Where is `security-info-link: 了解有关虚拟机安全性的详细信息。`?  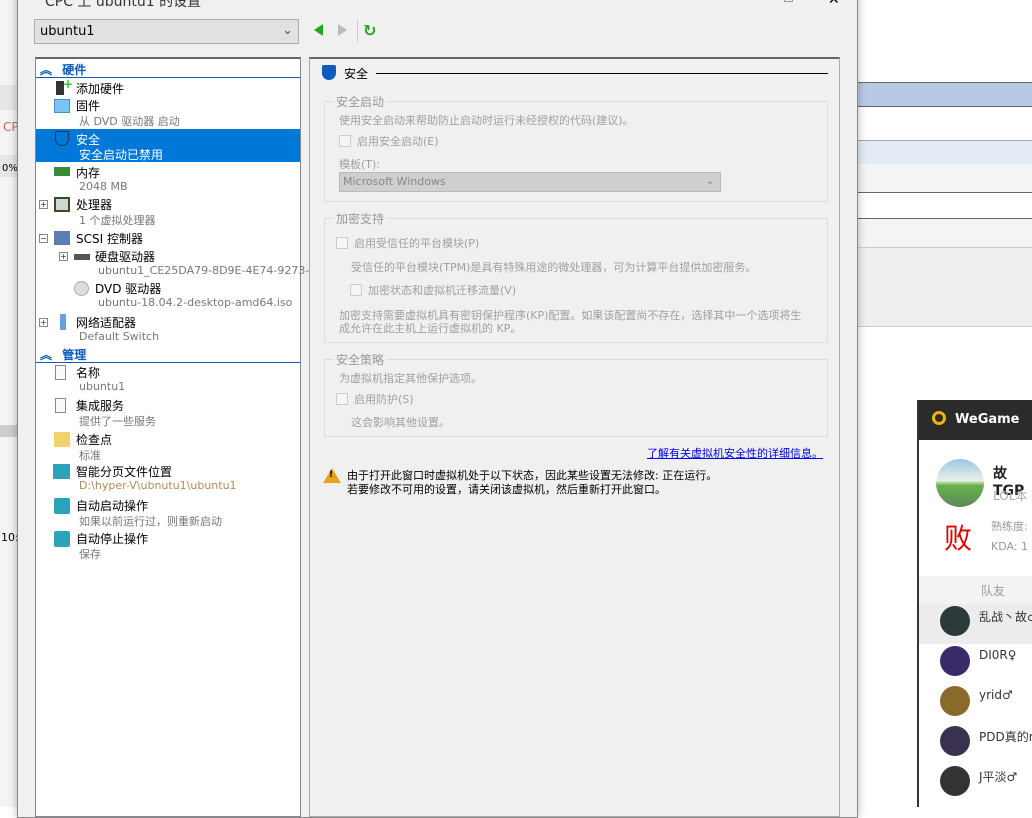 security-info-link: 了解有关虚拟机安全性的详细信息。 is located at coordinates (735, 453).